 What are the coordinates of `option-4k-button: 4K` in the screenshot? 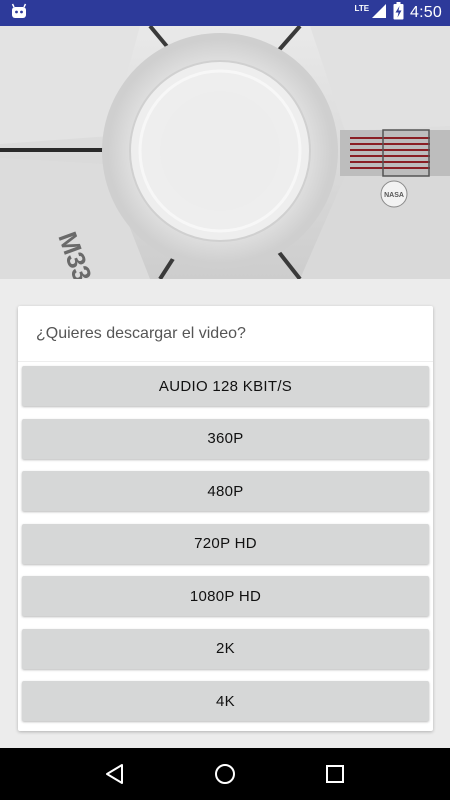 It's located at (225, 701).